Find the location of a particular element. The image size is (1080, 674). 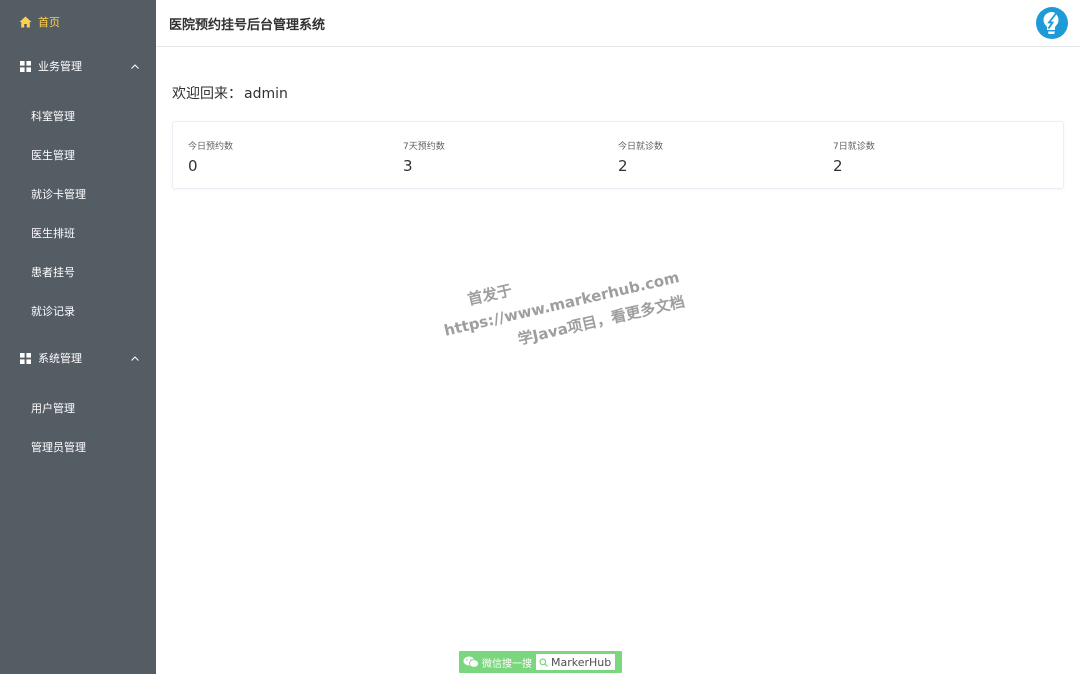

sidebar-item-label: 医生排班 is located at coordinates (53, 233).